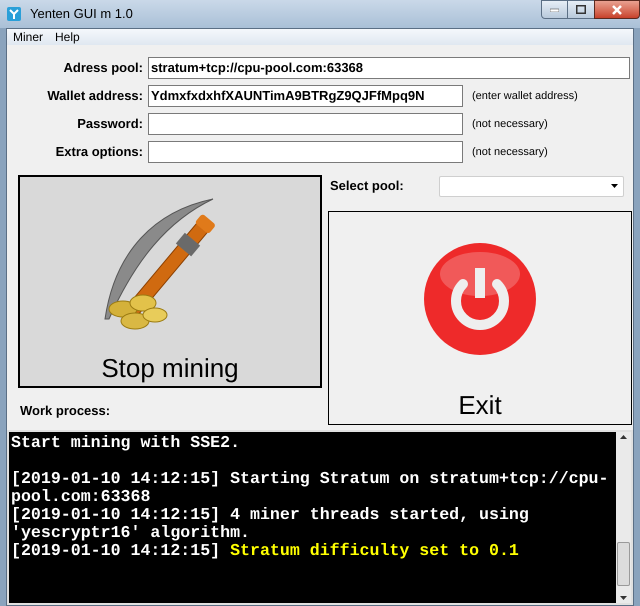 This screenshot has height=606, width=640. I want to click on scroll-up-icon, so click(623, 437).